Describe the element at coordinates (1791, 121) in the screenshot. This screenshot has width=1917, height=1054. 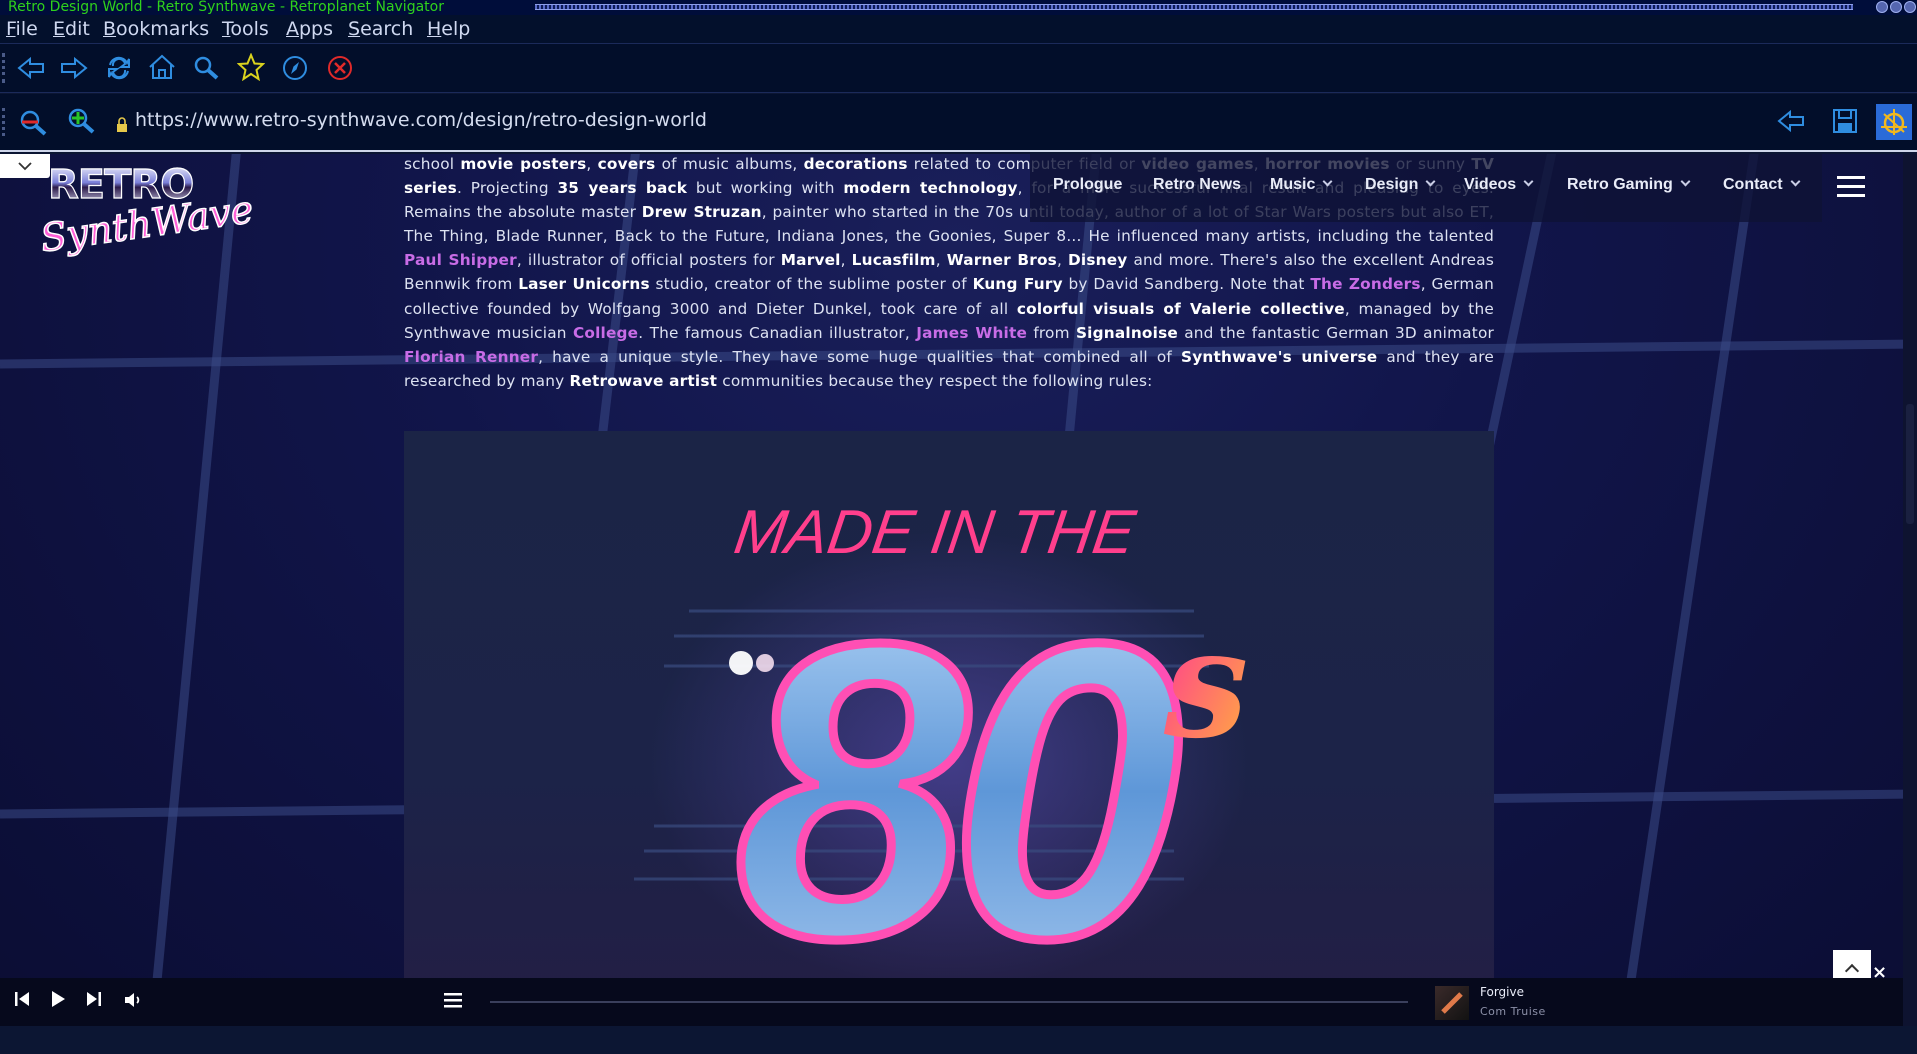
I see `go-back-arrow-icon` at that location.